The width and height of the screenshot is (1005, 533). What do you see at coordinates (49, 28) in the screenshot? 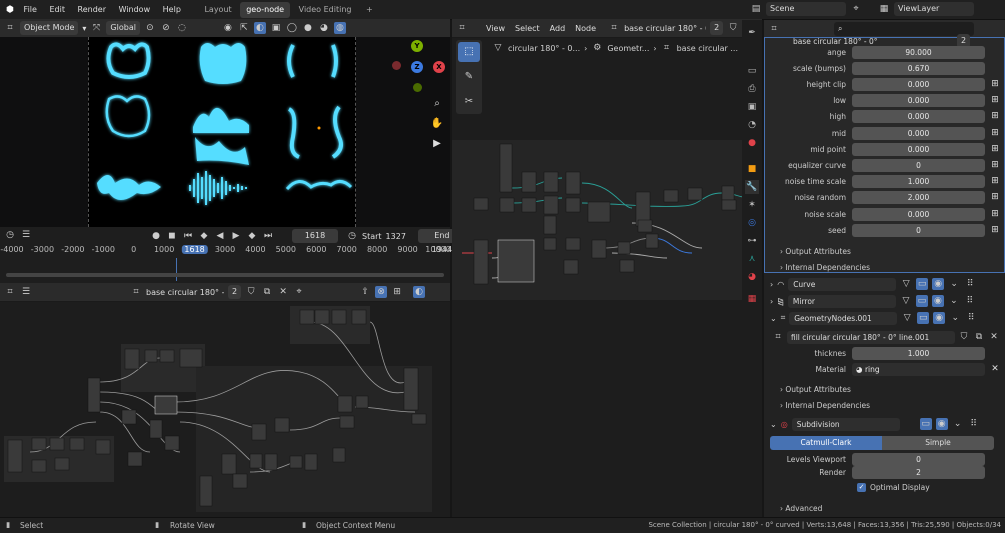
I see `object-mode-dropdown: Object Mode` at bounding box center [49, 28].